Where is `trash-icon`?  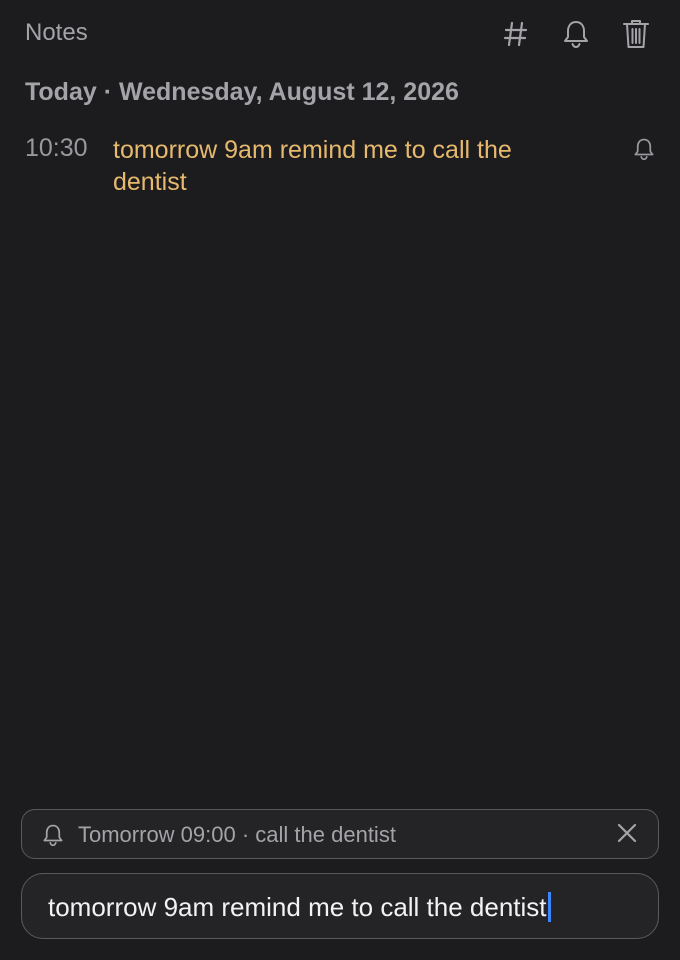
trash-icon is located at coordinates (636, 34).